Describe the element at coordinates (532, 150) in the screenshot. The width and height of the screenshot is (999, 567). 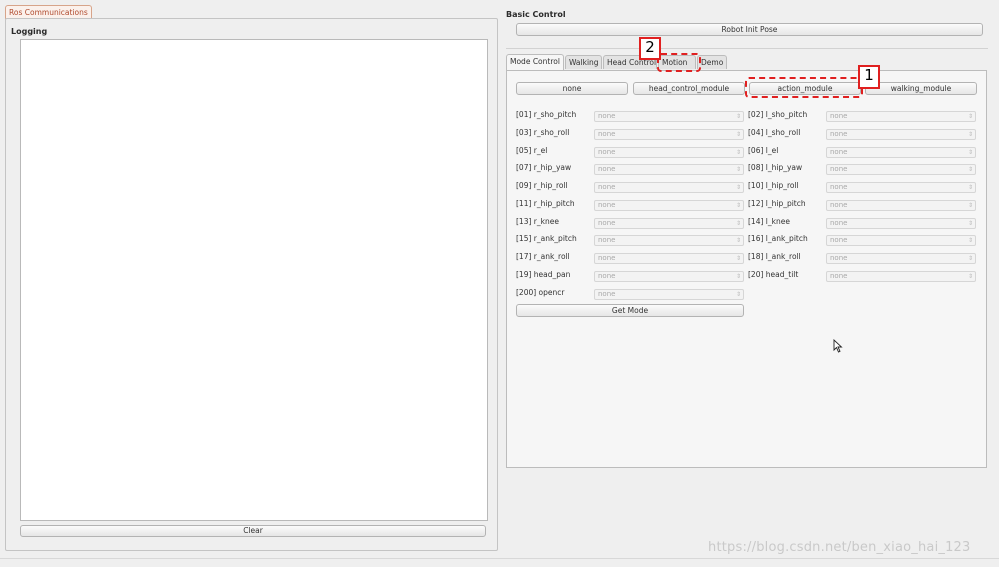
I see `joint-label: [05] r_el` at that location.